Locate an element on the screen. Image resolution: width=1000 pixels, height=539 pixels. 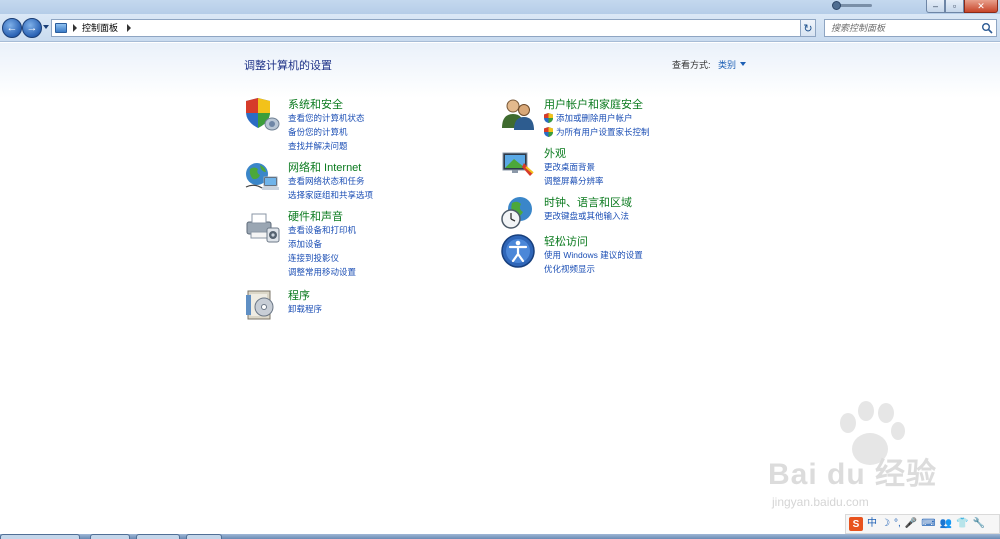
search-input: 搜索控制面板 is located at coordinates (910, 28).